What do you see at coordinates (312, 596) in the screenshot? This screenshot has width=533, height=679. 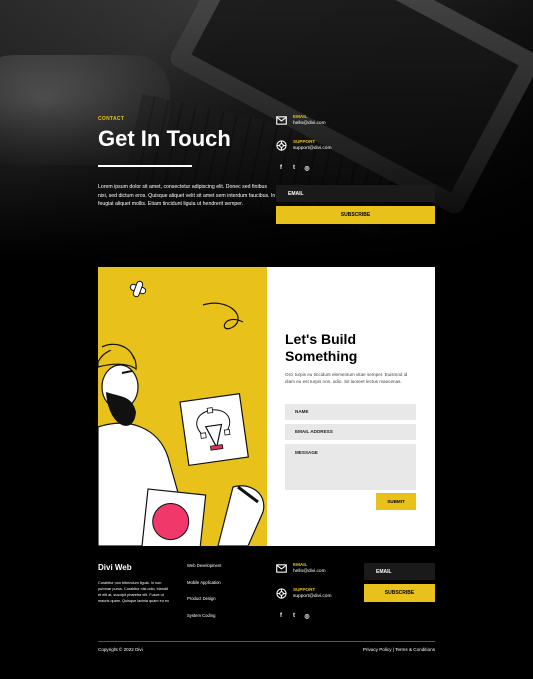 I see `footer-support-value: support@divi.com` at bounding box center [312, 596].